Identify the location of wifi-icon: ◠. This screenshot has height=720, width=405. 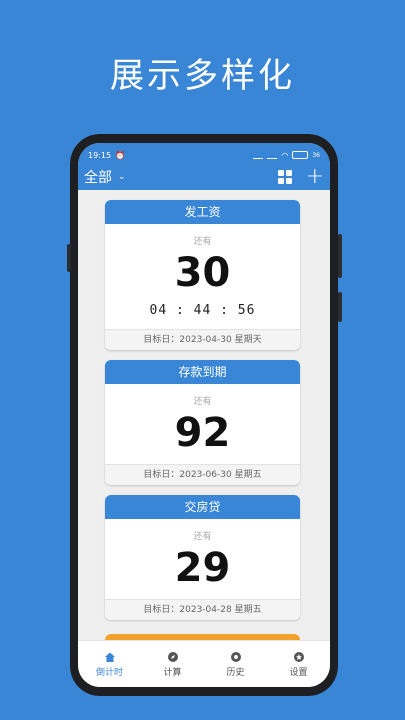
(285, 155).